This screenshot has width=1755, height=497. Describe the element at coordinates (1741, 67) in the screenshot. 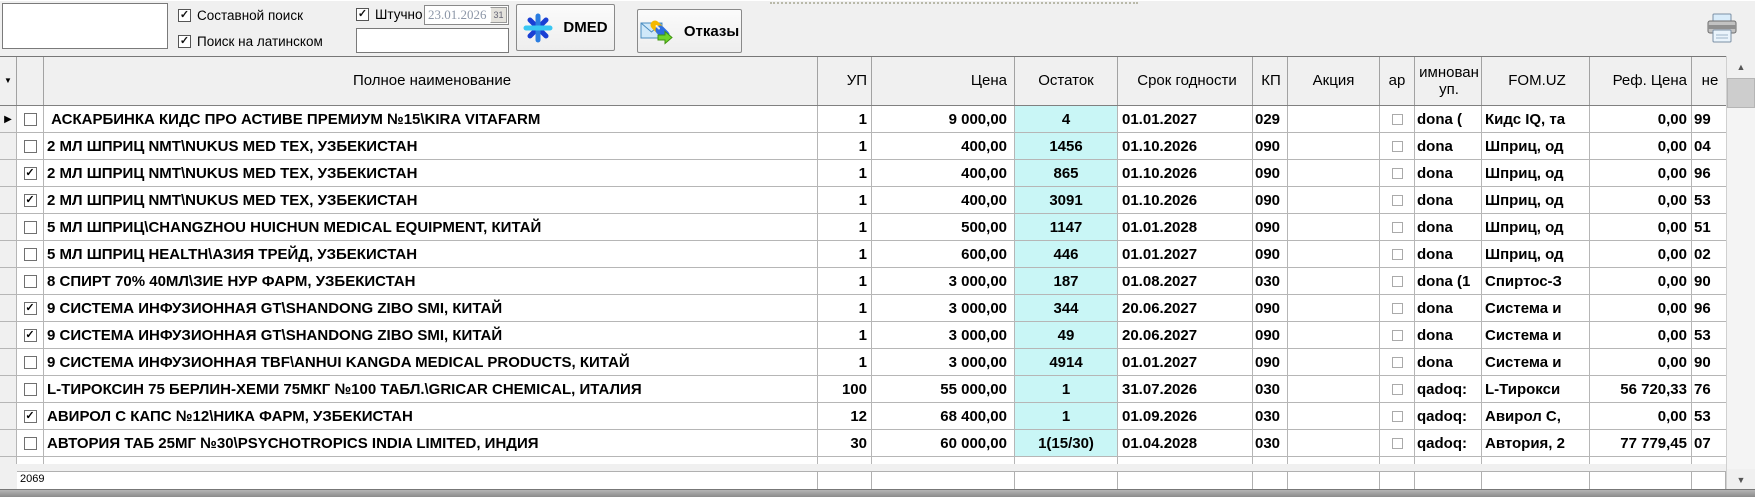

I see `scroll-up-button: ▲` at that location.